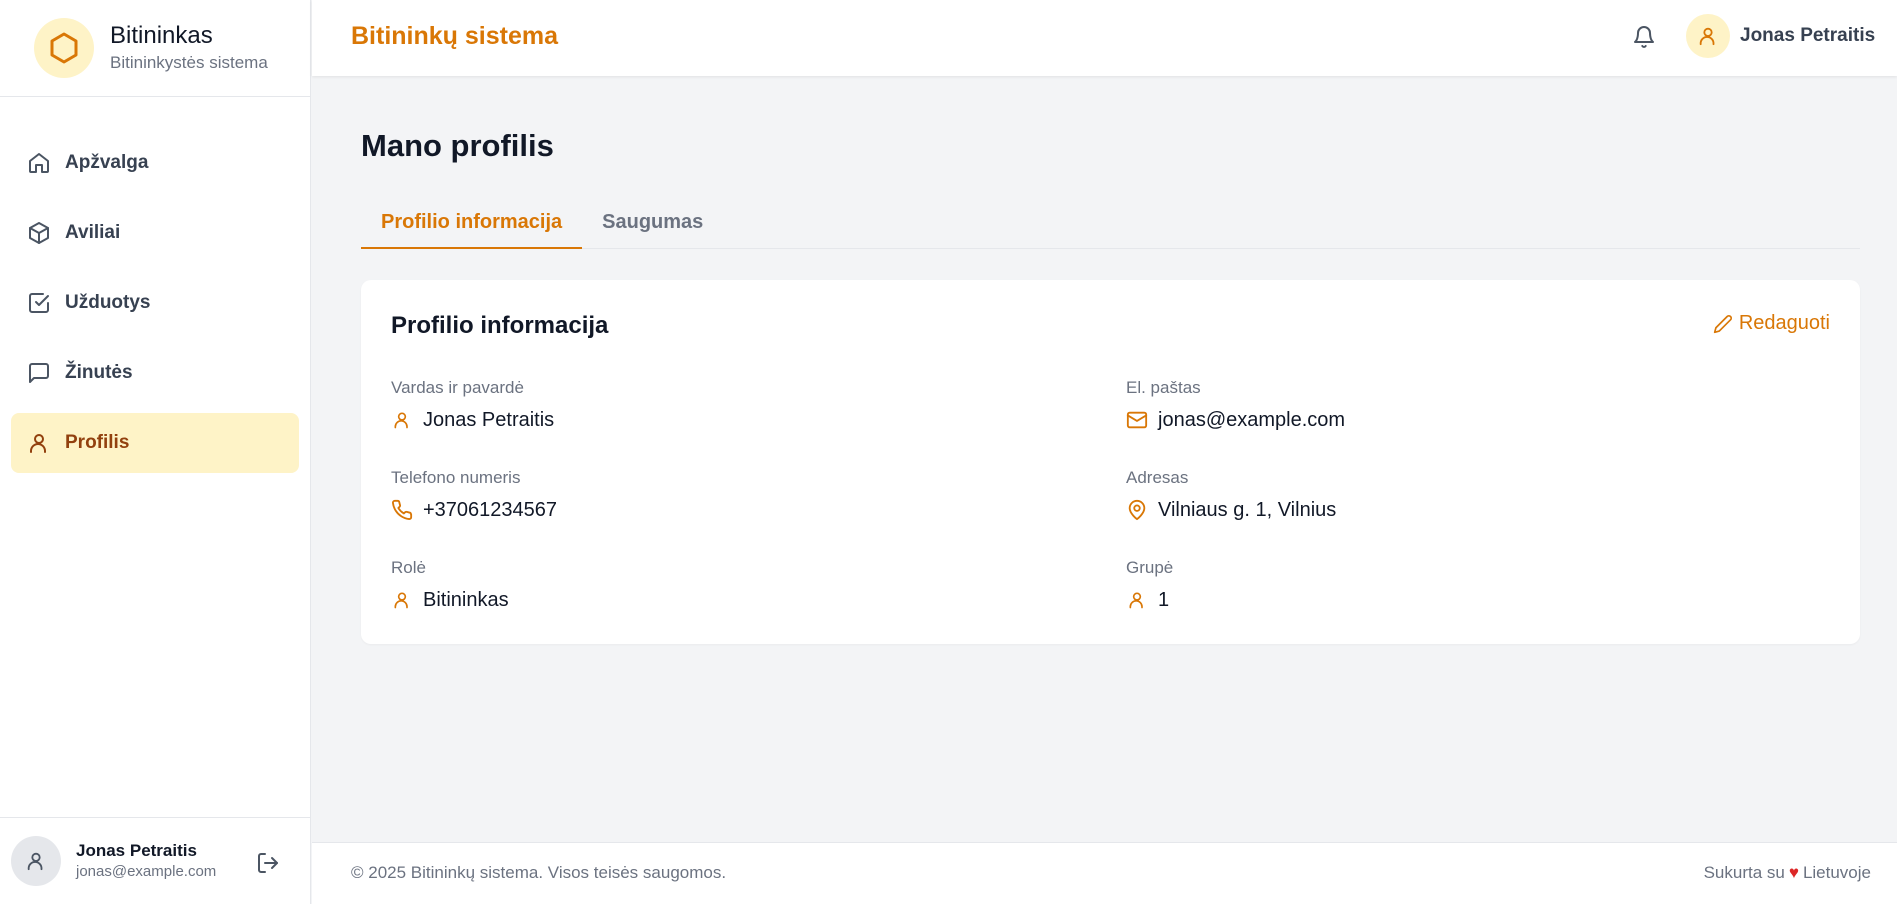 Image resolution: width=1897 pixels, height=904 pixels. What do you see at coordinates (472, 227) in the screenshot?
I see `tab-profile-info: Profilio informacija` at bounding box center [472, 227].